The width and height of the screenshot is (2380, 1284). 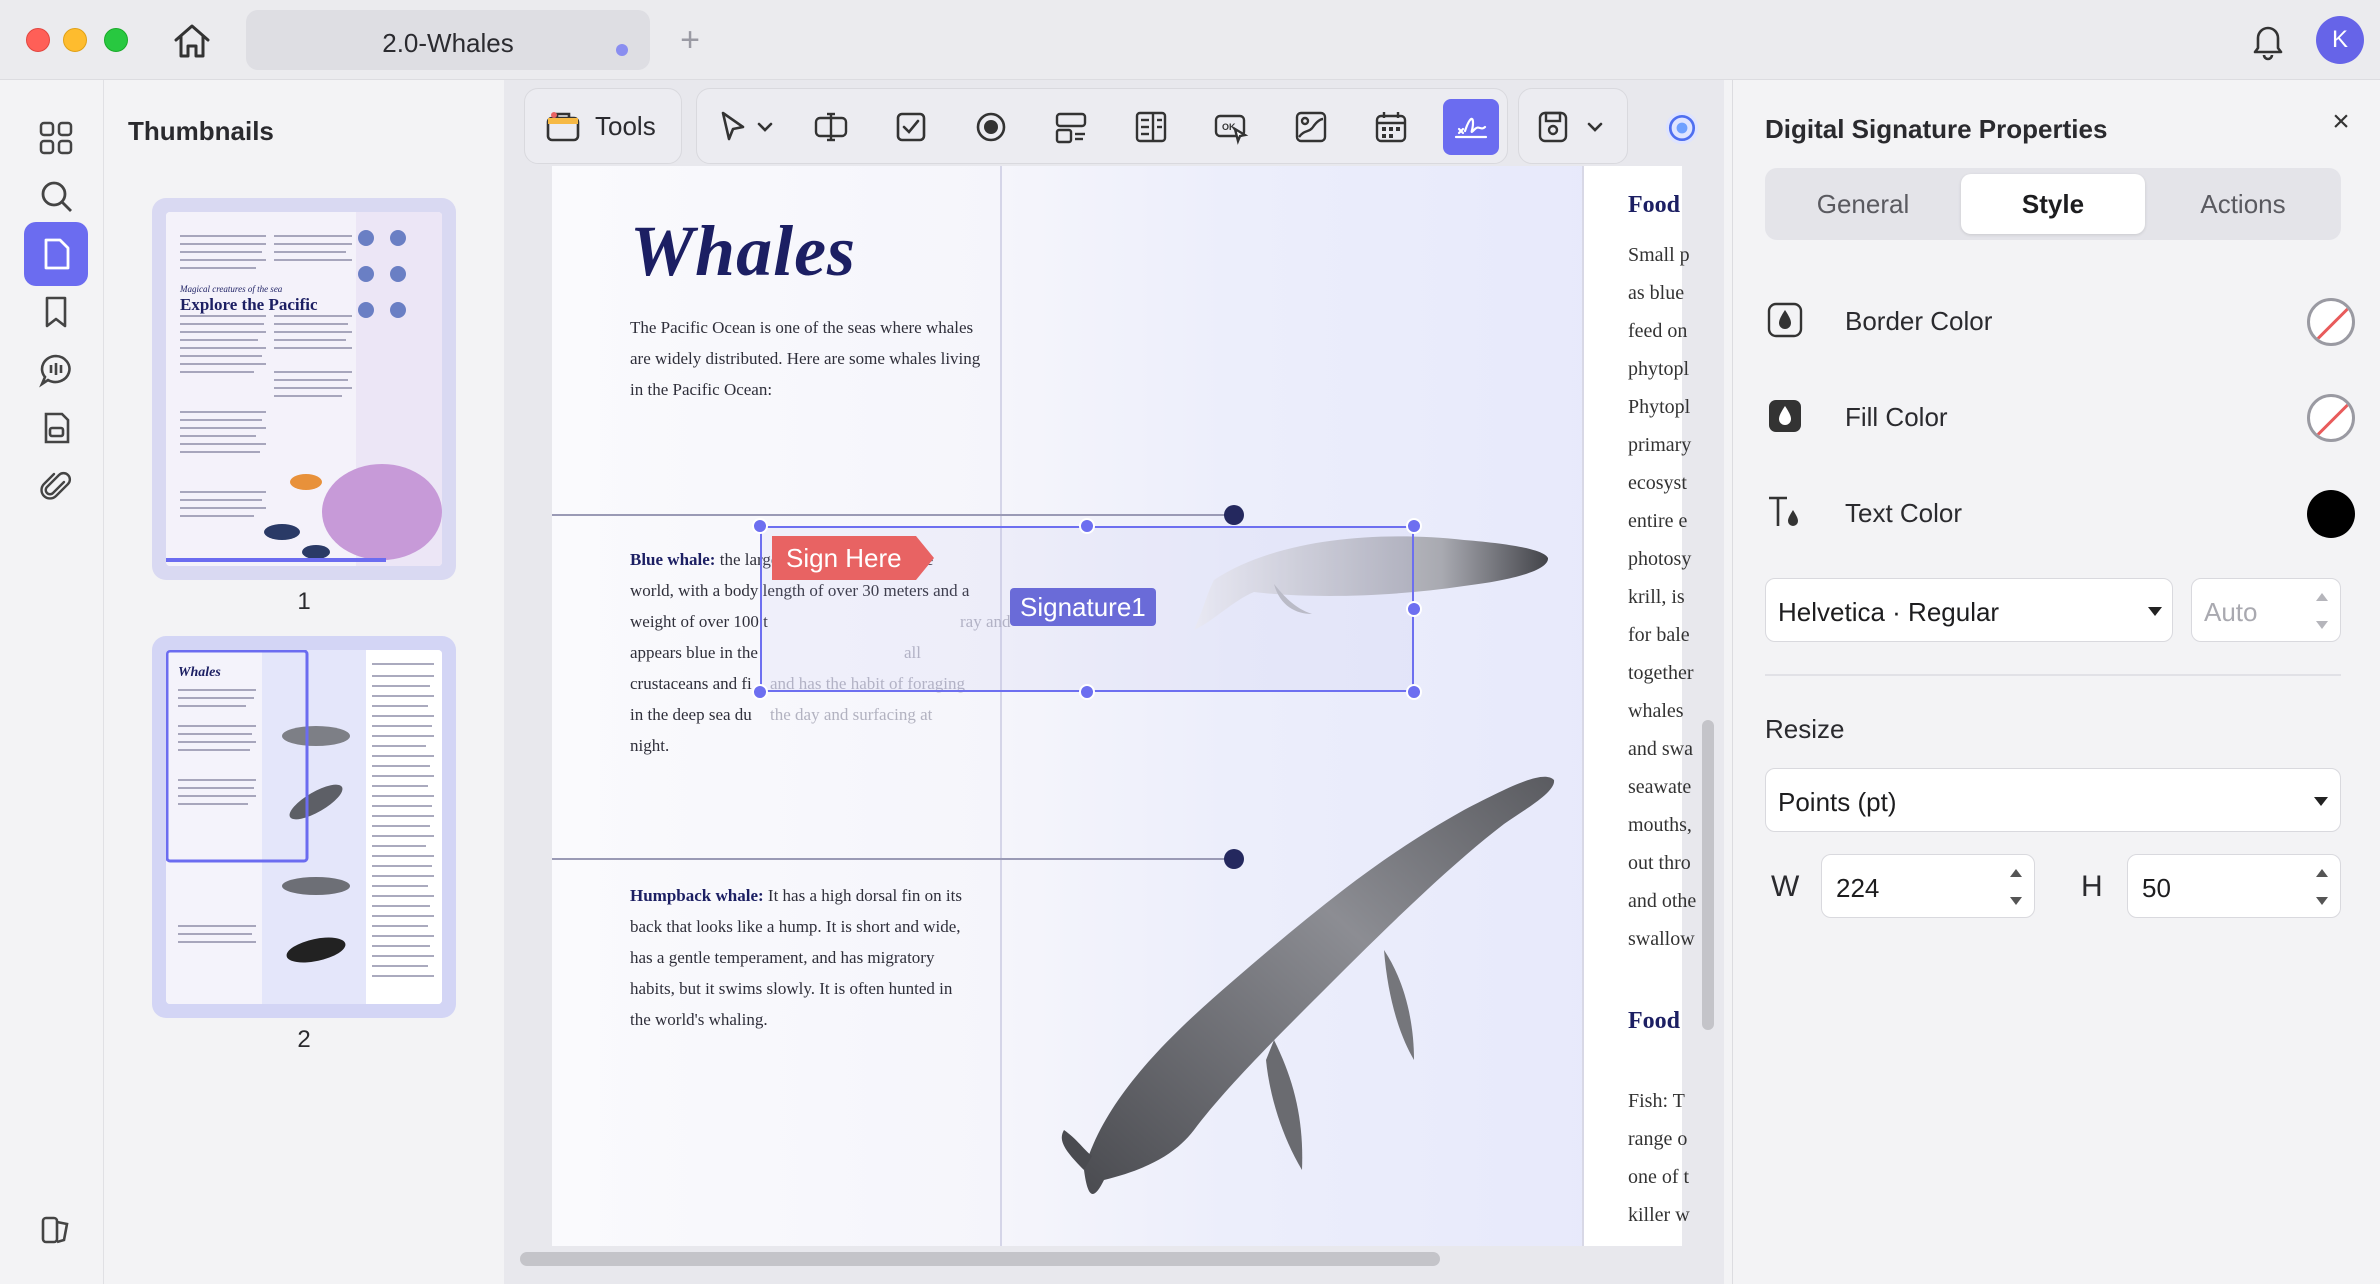 I want to click on bell-icon, so click(x=2268, y=40).